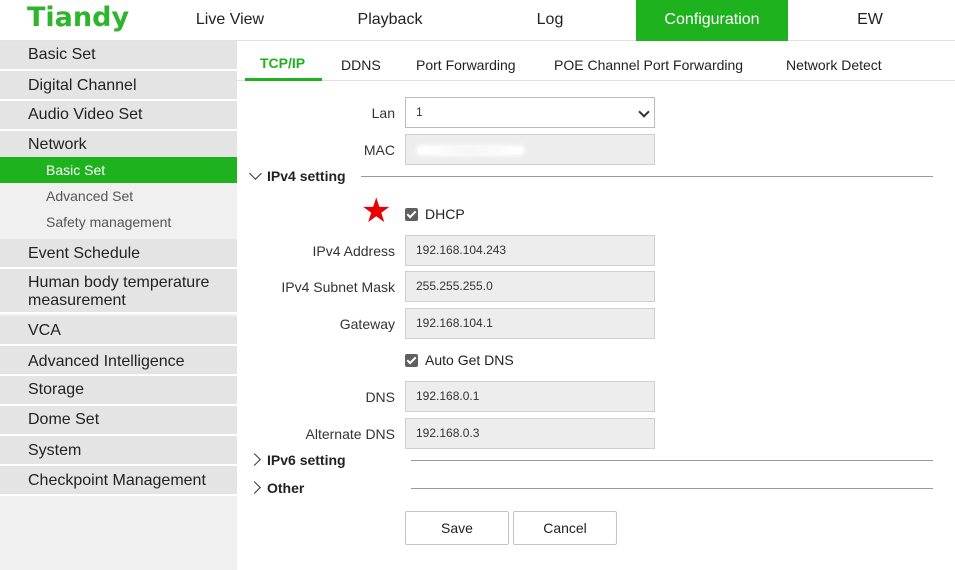  I want to click on star-icon: ★, so click(376, 211).